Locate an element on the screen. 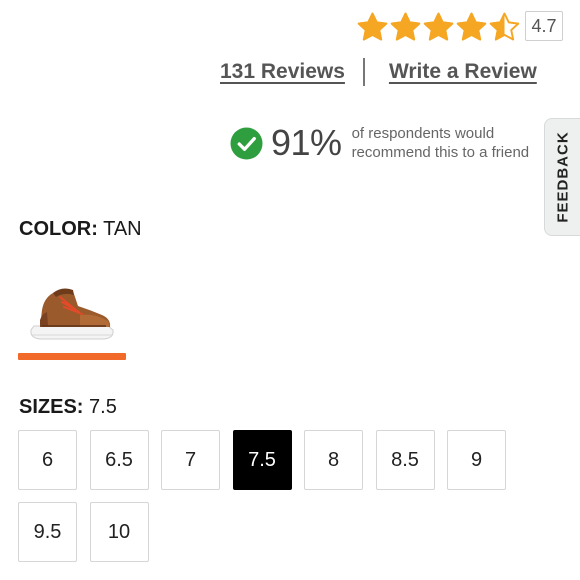 This screenshot has width=580, height=580. check-circle-icon is located at coordinates (246, 143).